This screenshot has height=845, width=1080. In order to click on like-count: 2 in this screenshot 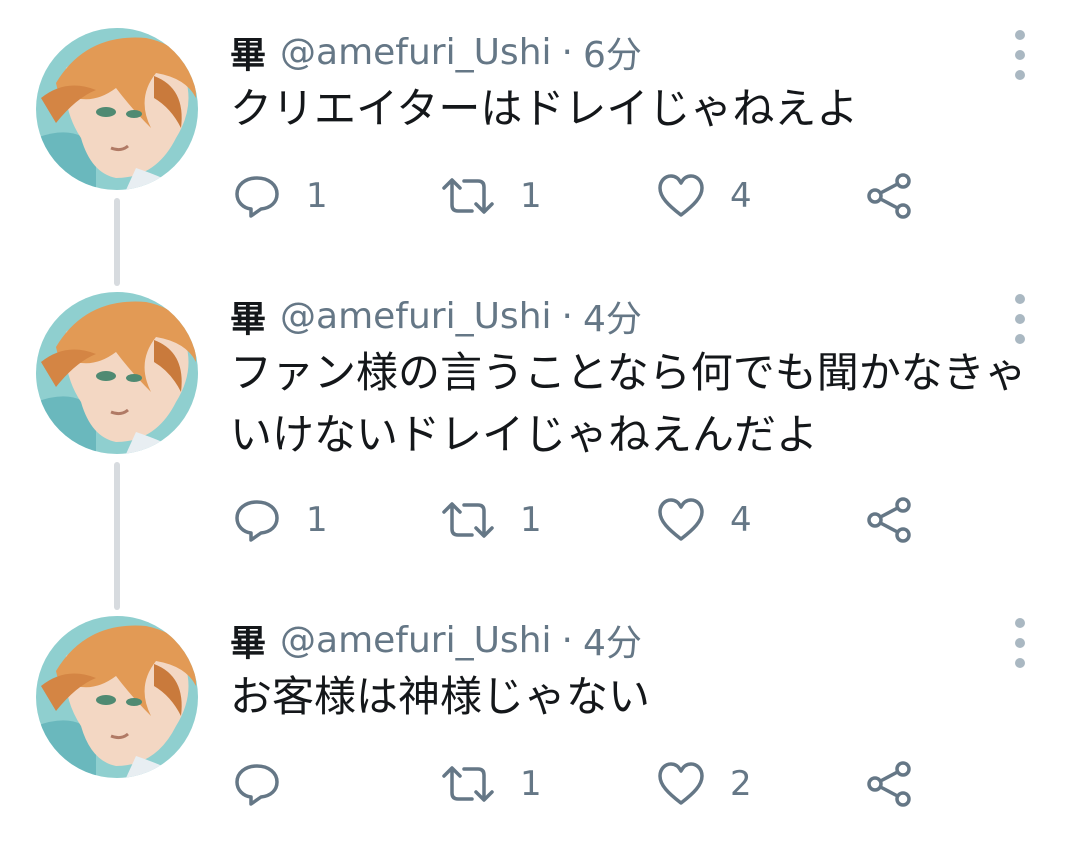, I will do `click(741, 784)`.